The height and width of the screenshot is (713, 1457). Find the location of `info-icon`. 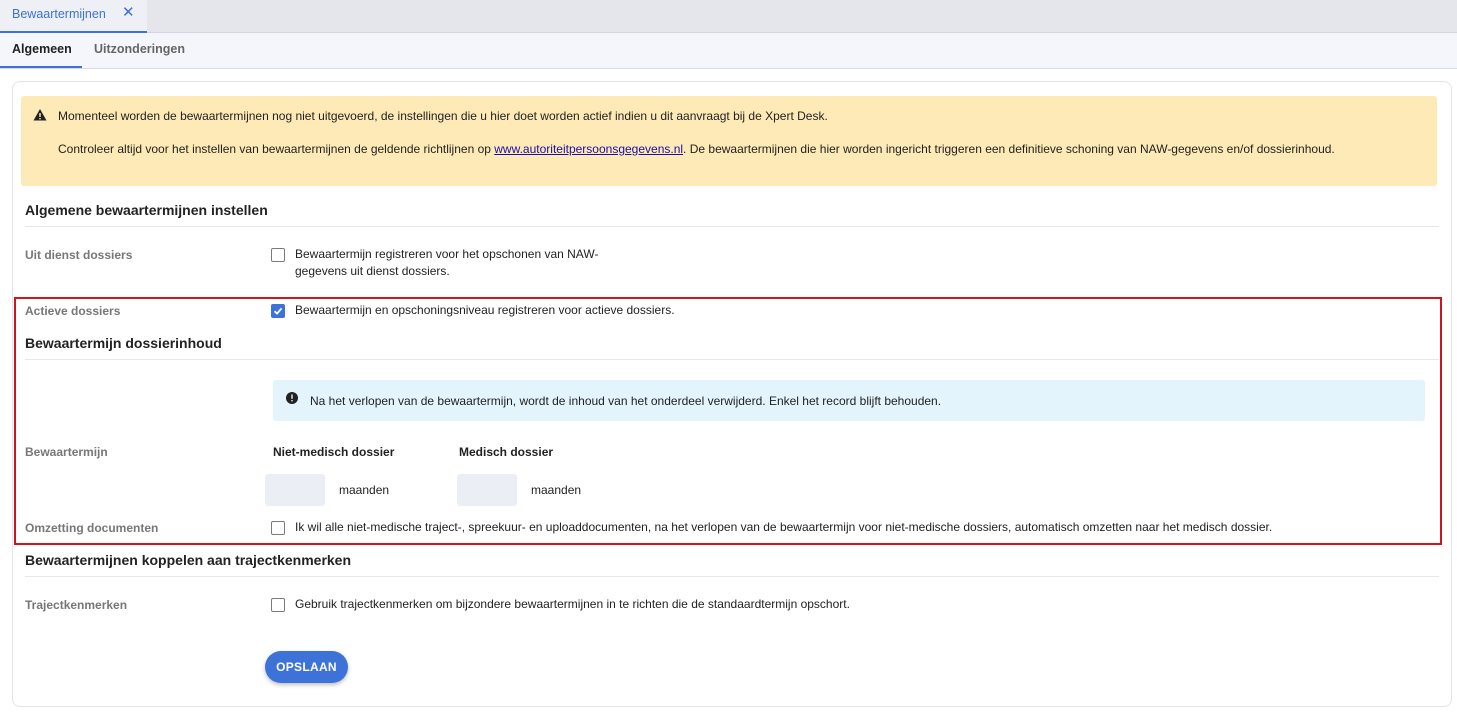

info-icon is located at coordinates (292, 398).